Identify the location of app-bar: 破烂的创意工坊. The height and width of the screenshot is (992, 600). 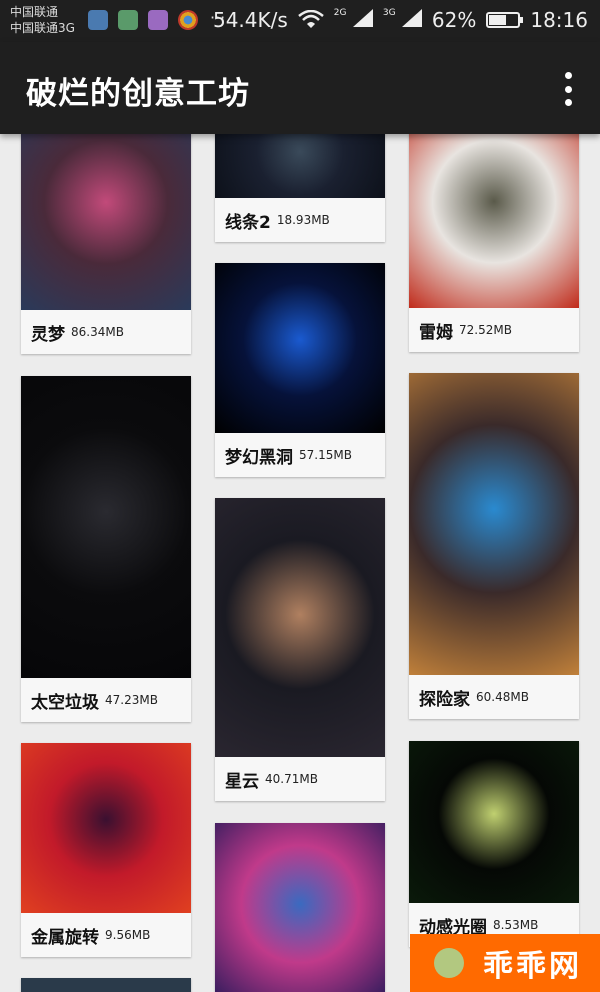
(300, 88).